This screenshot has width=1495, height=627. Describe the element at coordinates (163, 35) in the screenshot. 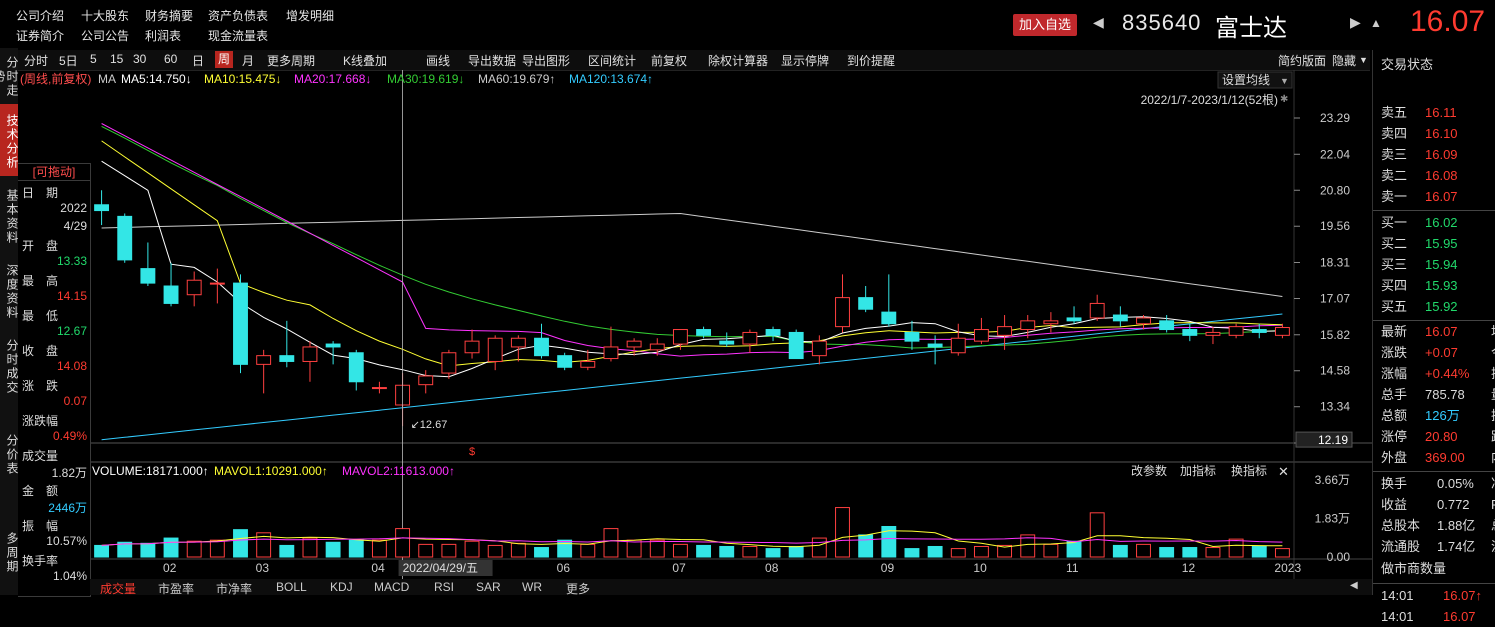

I see `menu-item: 利润表` at that location.